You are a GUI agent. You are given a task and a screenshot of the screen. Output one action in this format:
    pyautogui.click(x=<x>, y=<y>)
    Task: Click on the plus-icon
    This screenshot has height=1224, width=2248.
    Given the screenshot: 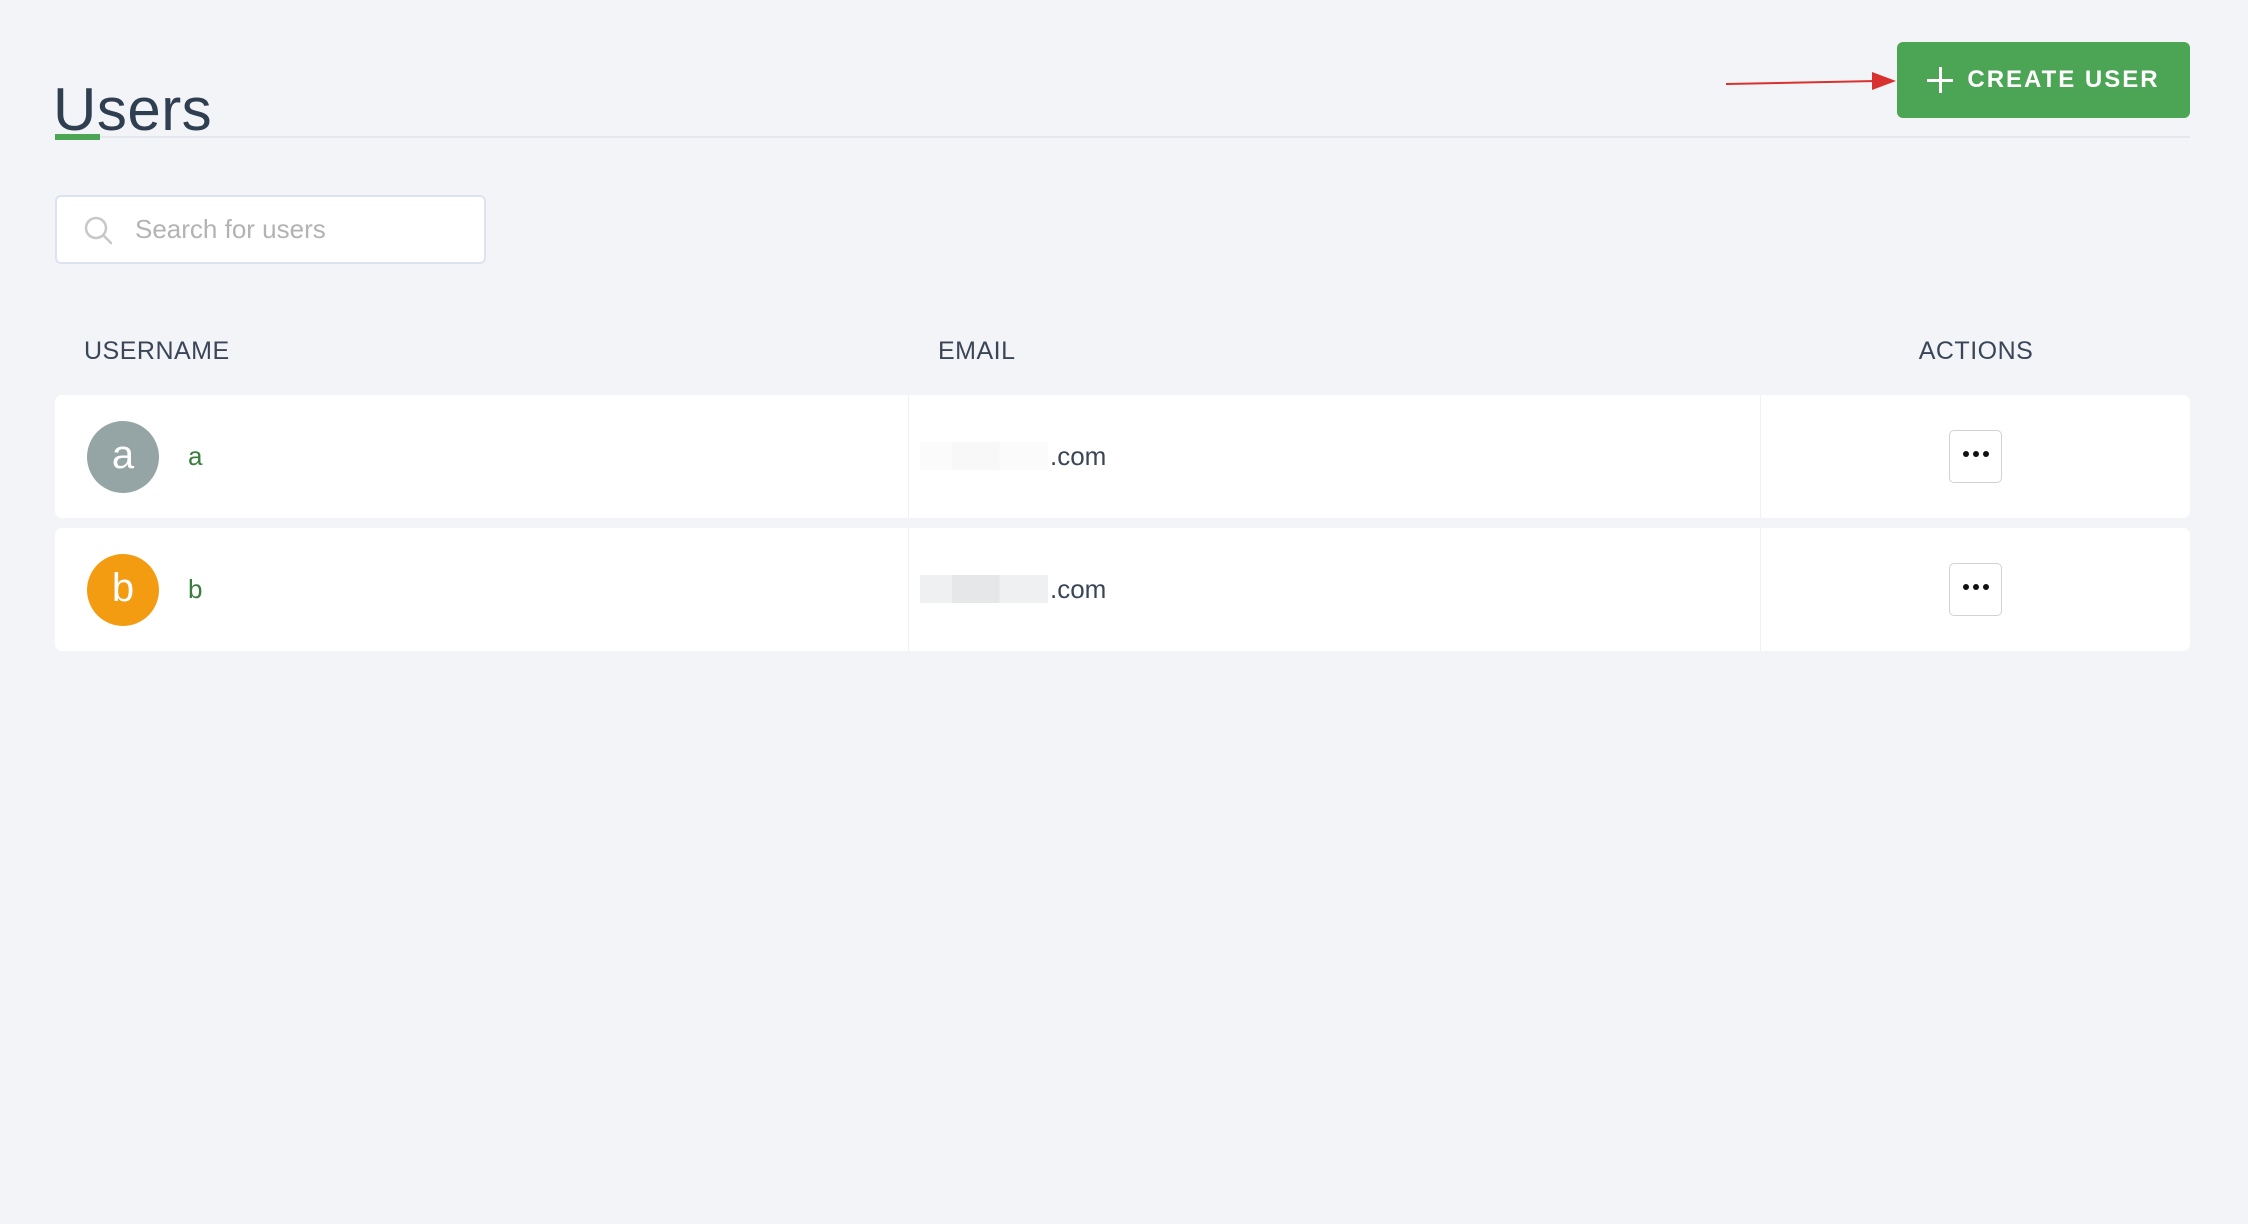 What is the action you would take?
    pyautogui.click(x=1940, y=80)
    